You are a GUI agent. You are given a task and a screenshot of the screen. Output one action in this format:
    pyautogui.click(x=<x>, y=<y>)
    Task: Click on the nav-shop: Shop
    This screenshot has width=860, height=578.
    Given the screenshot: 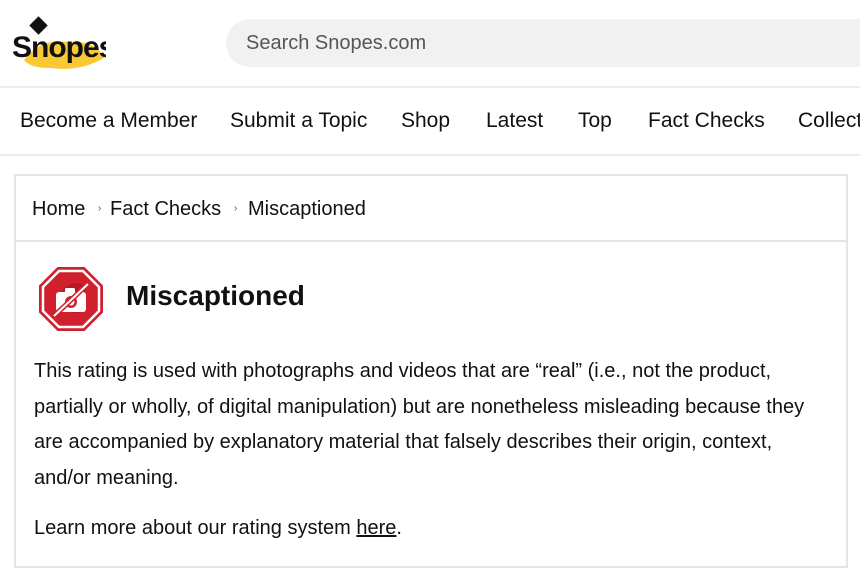 What is the action you would take?
    pyautogui.click(x=425, y=121)
    